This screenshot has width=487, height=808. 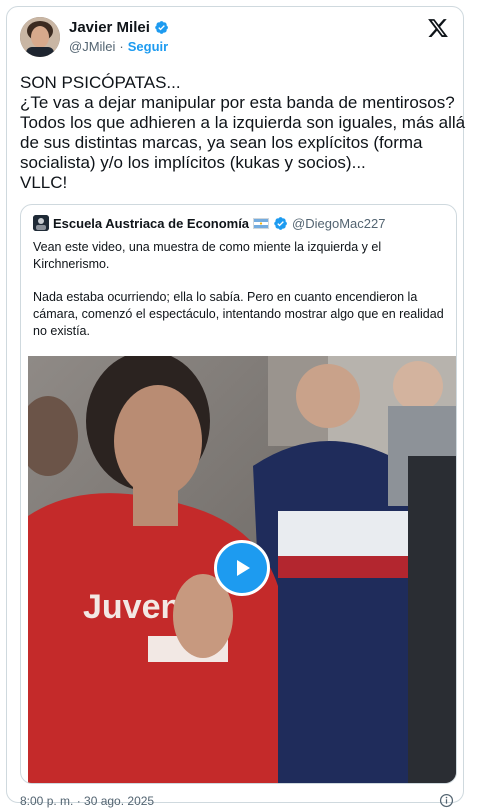 I want to click on quote-avatar, so click(x=41, y=223).